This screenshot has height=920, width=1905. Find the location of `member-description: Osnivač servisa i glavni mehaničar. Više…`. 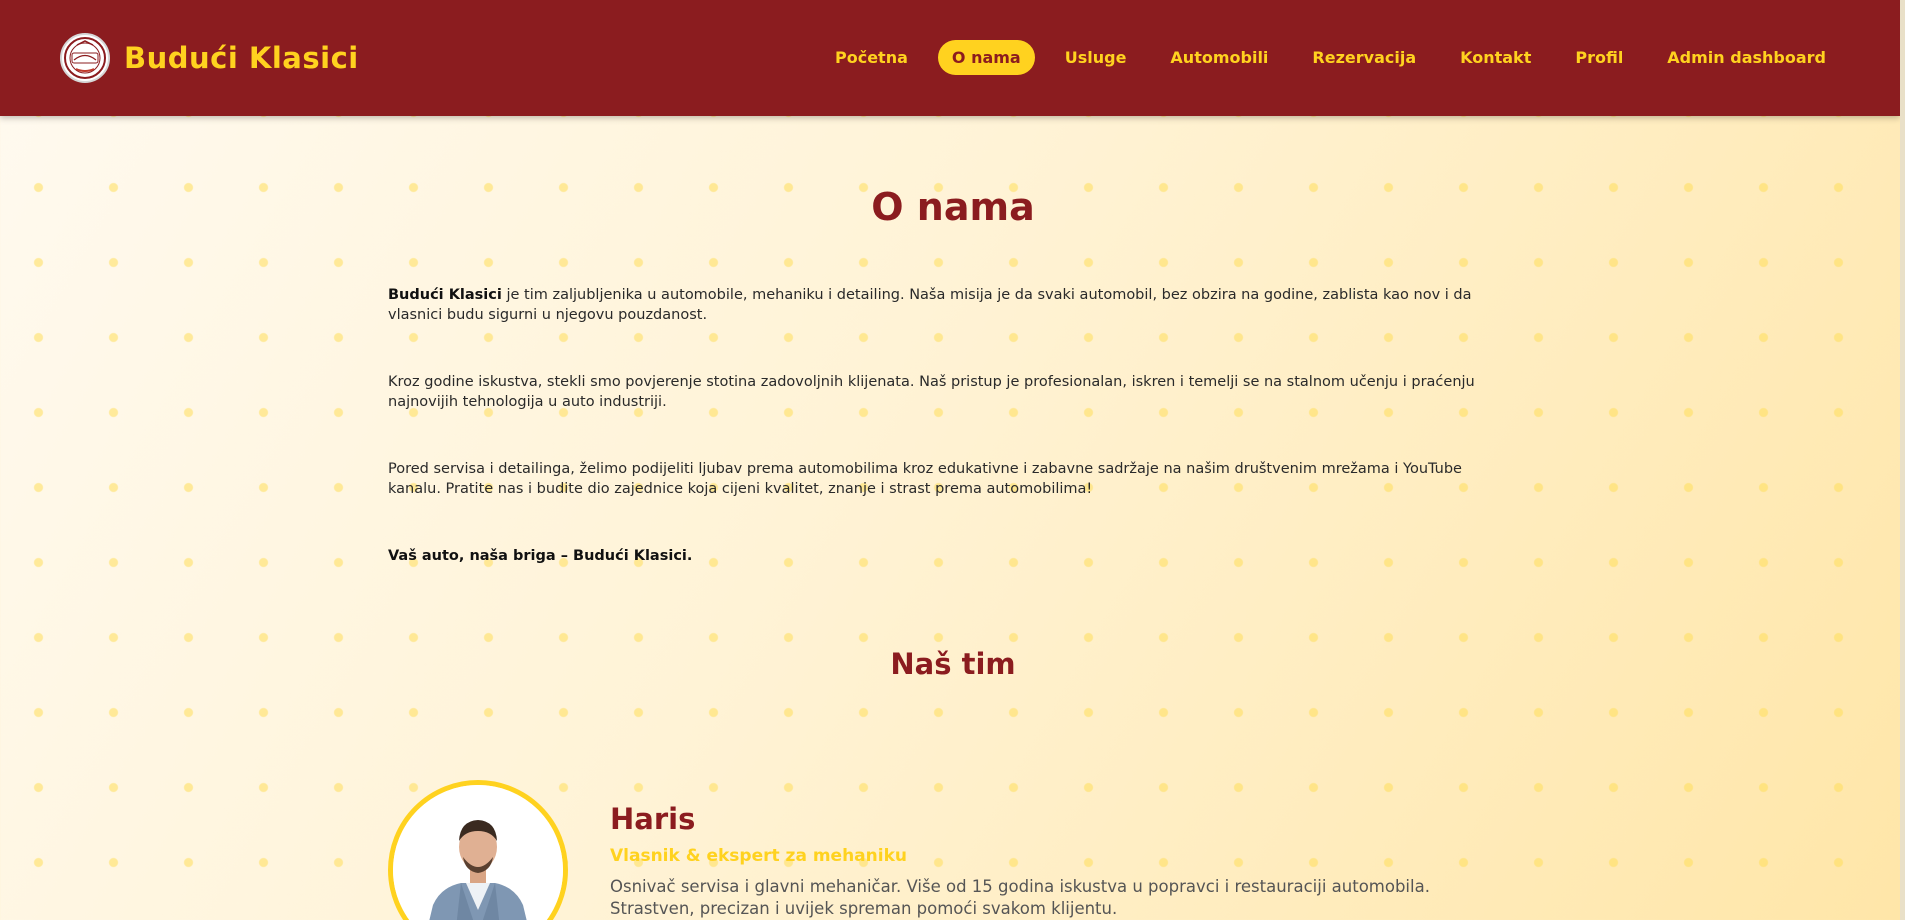

member-description: Osnivač servisa i glavni mehaničar. Više… is located at coordinates (1020, 897).